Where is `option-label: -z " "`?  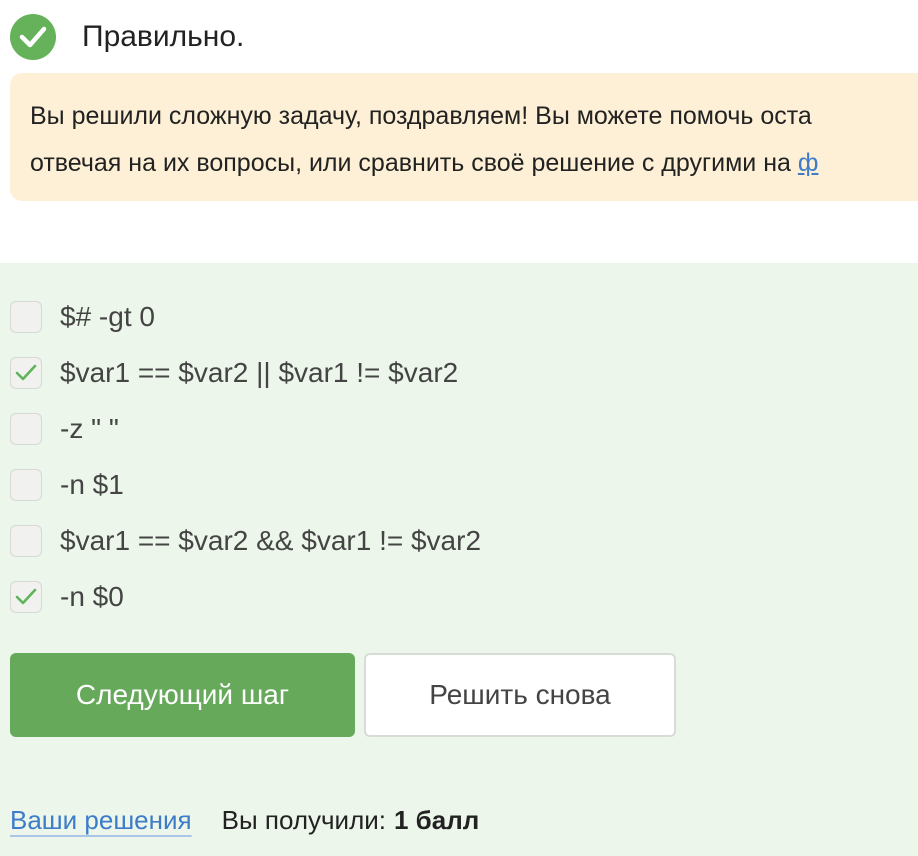
option-label: -z " " is located at coordinates (89, 428).